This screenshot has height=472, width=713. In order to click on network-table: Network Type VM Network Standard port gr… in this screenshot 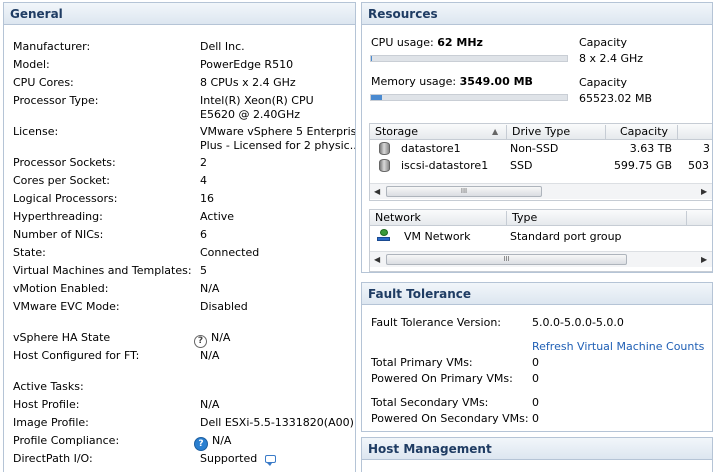, I will do `click(540, 240)`.